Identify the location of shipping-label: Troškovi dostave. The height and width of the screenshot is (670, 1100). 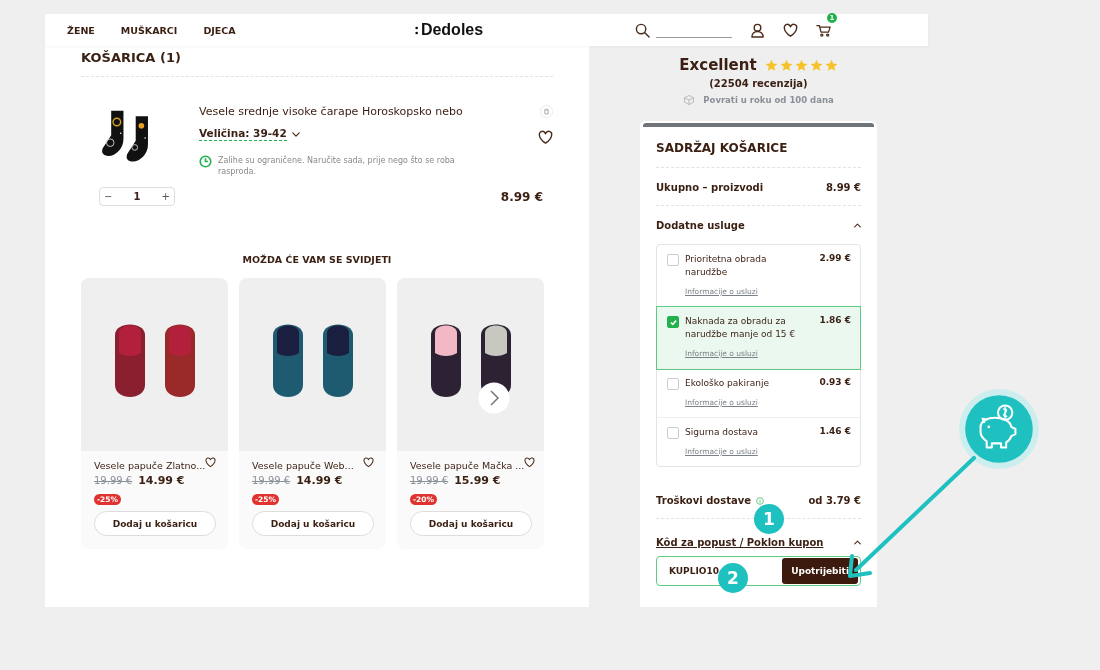
(703, 500).